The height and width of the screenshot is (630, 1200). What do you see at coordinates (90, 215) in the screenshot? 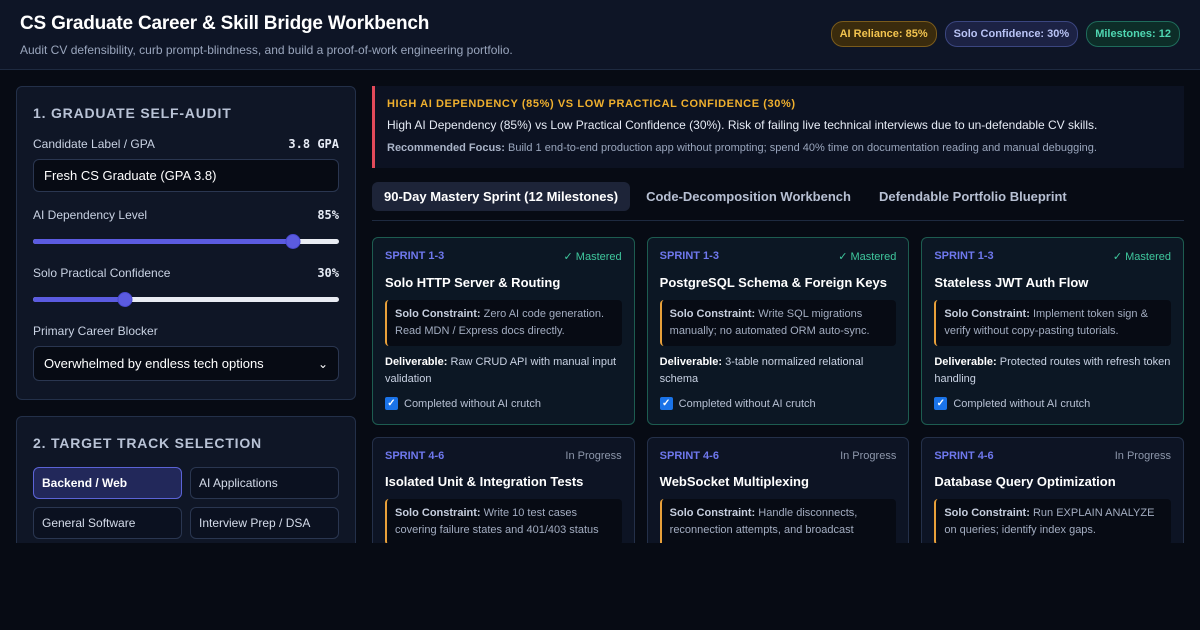
I see `ai-dependency-label: AI Dependency Level` at bounding box center [90, 215].